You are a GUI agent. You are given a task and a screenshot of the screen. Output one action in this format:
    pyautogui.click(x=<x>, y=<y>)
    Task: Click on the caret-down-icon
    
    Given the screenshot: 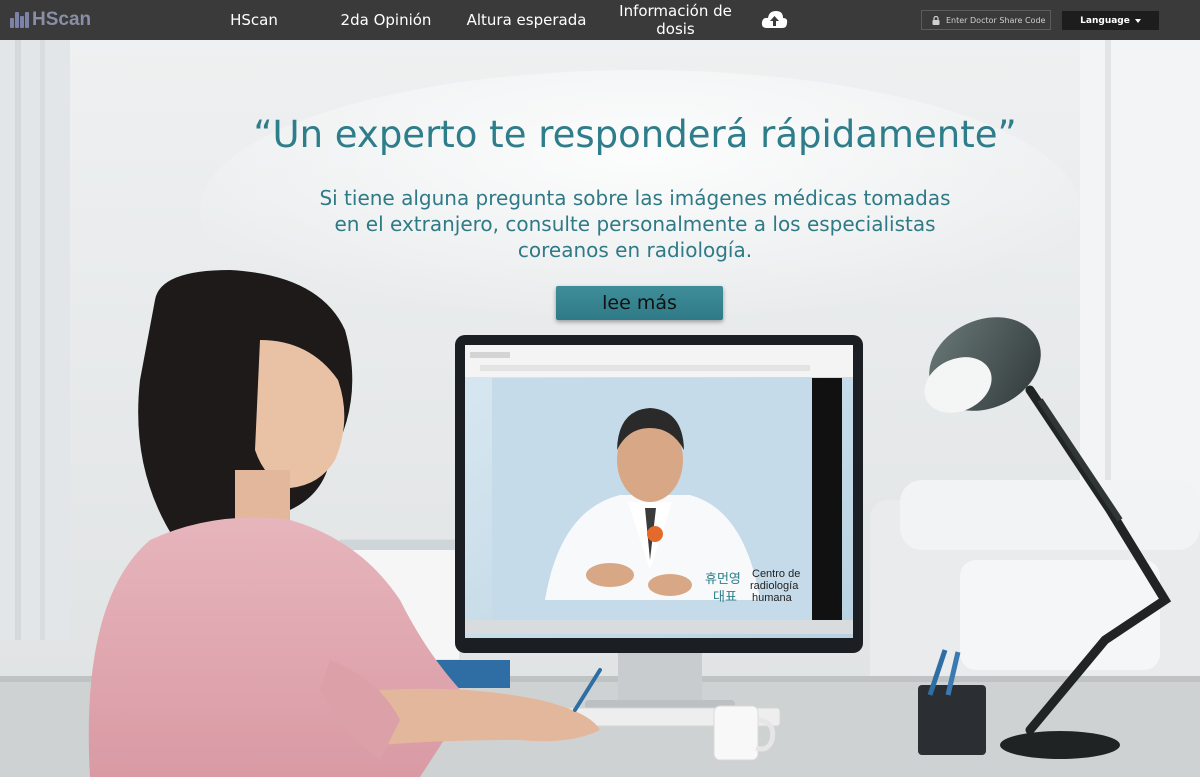 What is the action you would take?
    pyautogui.click(x=1137, y=20)
    